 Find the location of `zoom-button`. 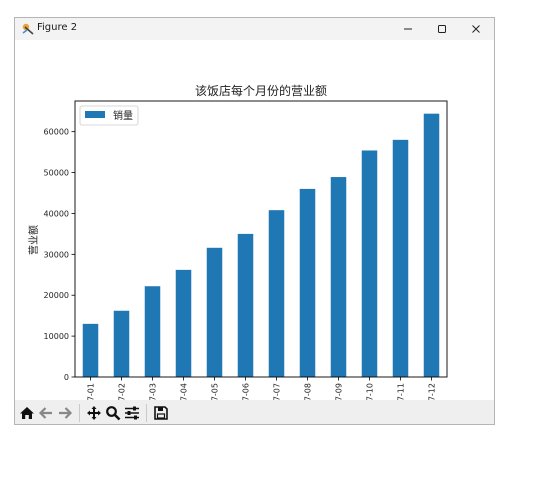

zoom-button is located at coordinates (113, 413).